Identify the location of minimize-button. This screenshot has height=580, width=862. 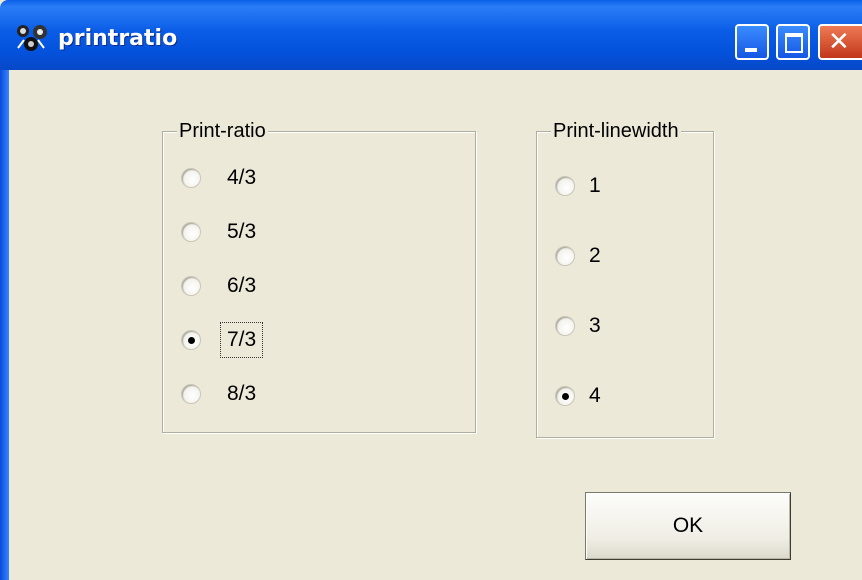
(752, 42).